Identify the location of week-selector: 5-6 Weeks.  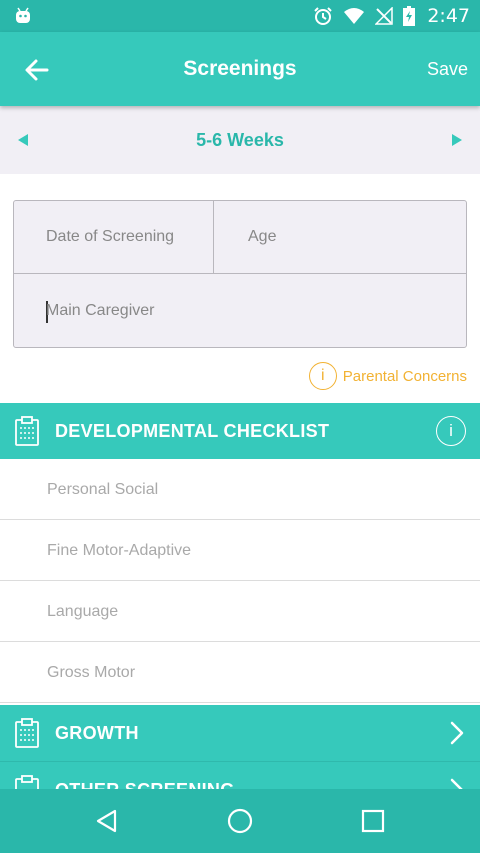
(240, 140).